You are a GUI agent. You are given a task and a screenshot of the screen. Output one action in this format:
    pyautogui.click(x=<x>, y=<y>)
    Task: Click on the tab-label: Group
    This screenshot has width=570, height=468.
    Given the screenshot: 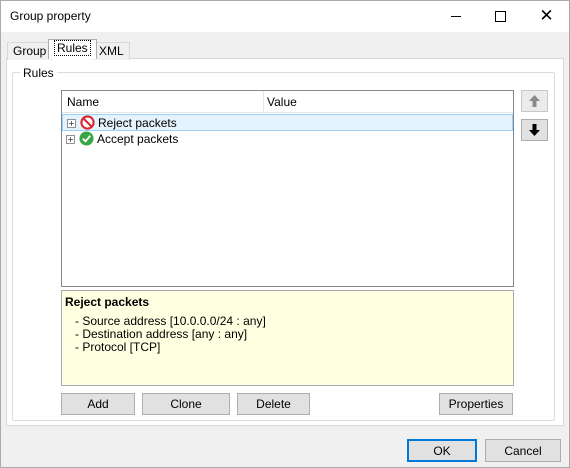 What is the action you would take?
    pyautogui.click(x=30, y=51)
    